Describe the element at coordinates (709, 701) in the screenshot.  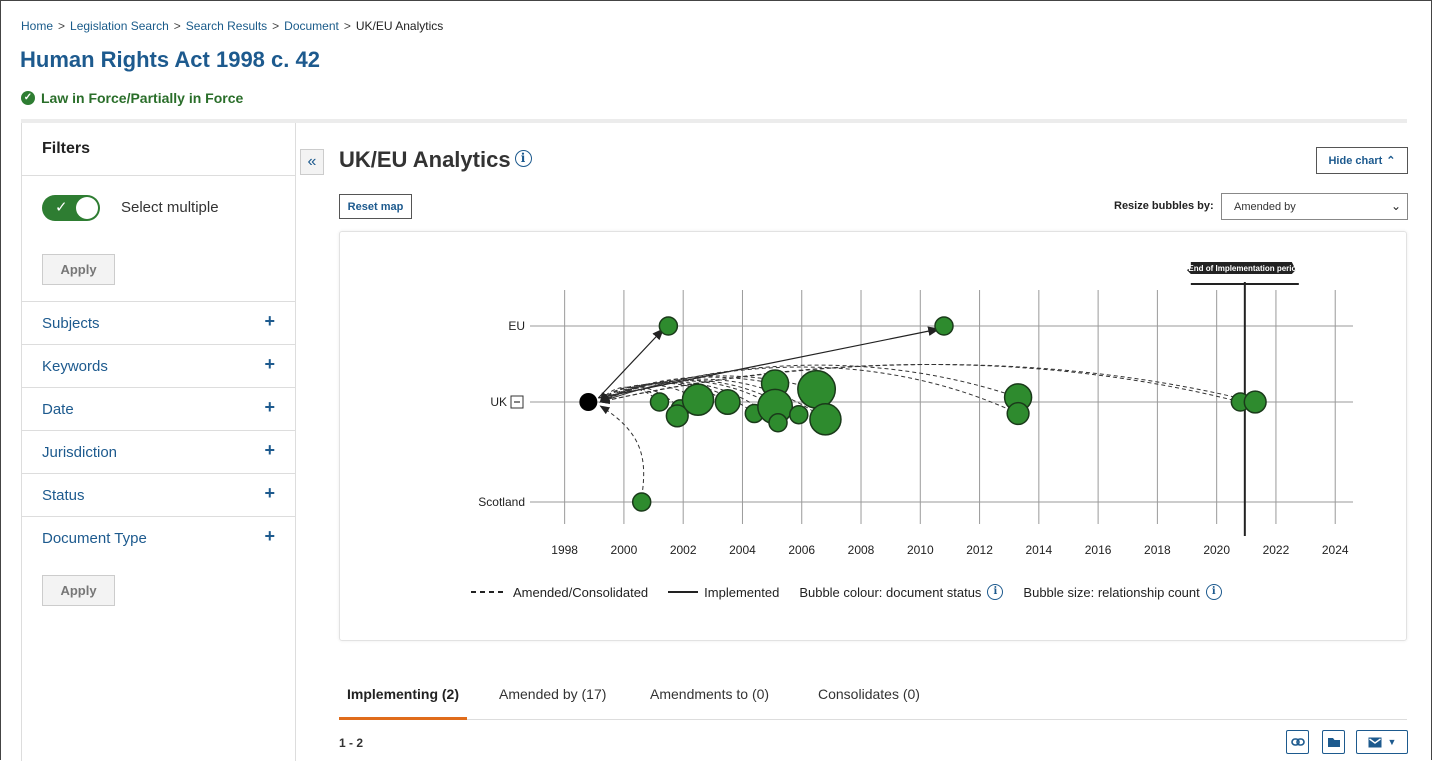
I see `tab-amendments-to: Amendments to (0)` at that location.